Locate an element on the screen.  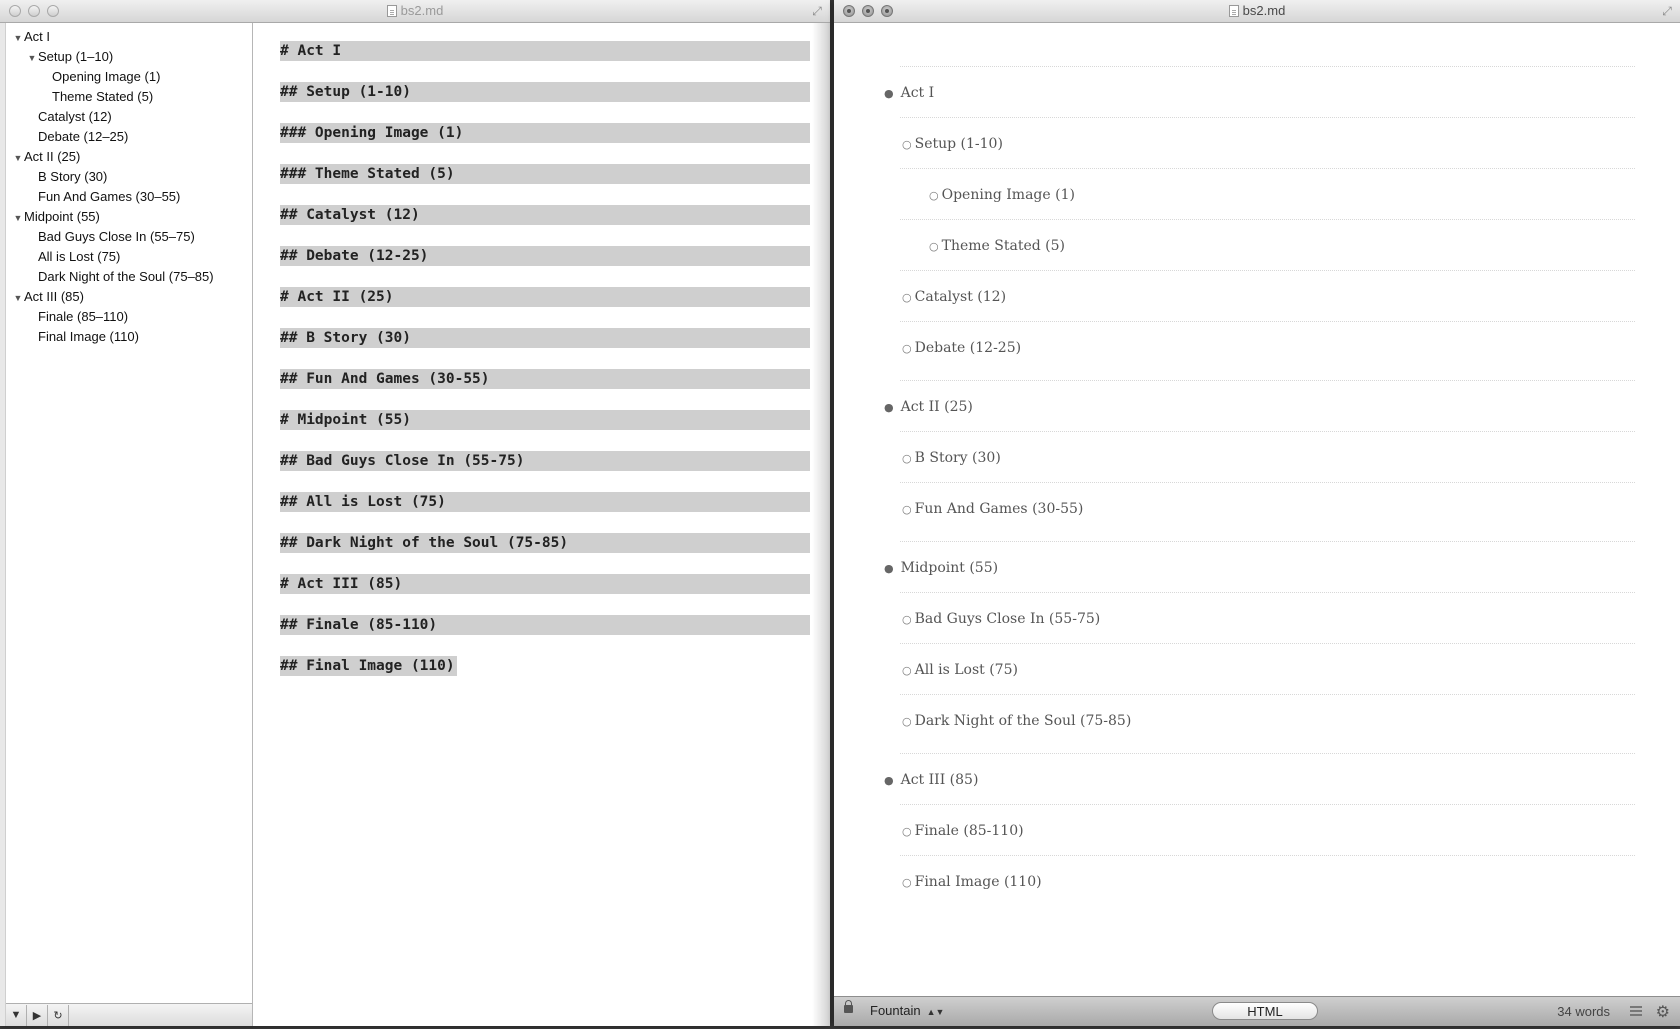
markdown-heading-line: ### Theme Stated (5) is located at coordinates (545, 174).